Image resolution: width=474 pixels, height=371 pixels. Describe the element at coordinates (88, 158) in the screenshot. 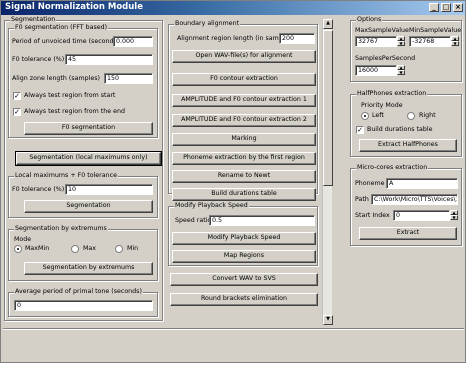

I see `segmentation-local-max-button: Segmentation (local maximums only)` at that location.